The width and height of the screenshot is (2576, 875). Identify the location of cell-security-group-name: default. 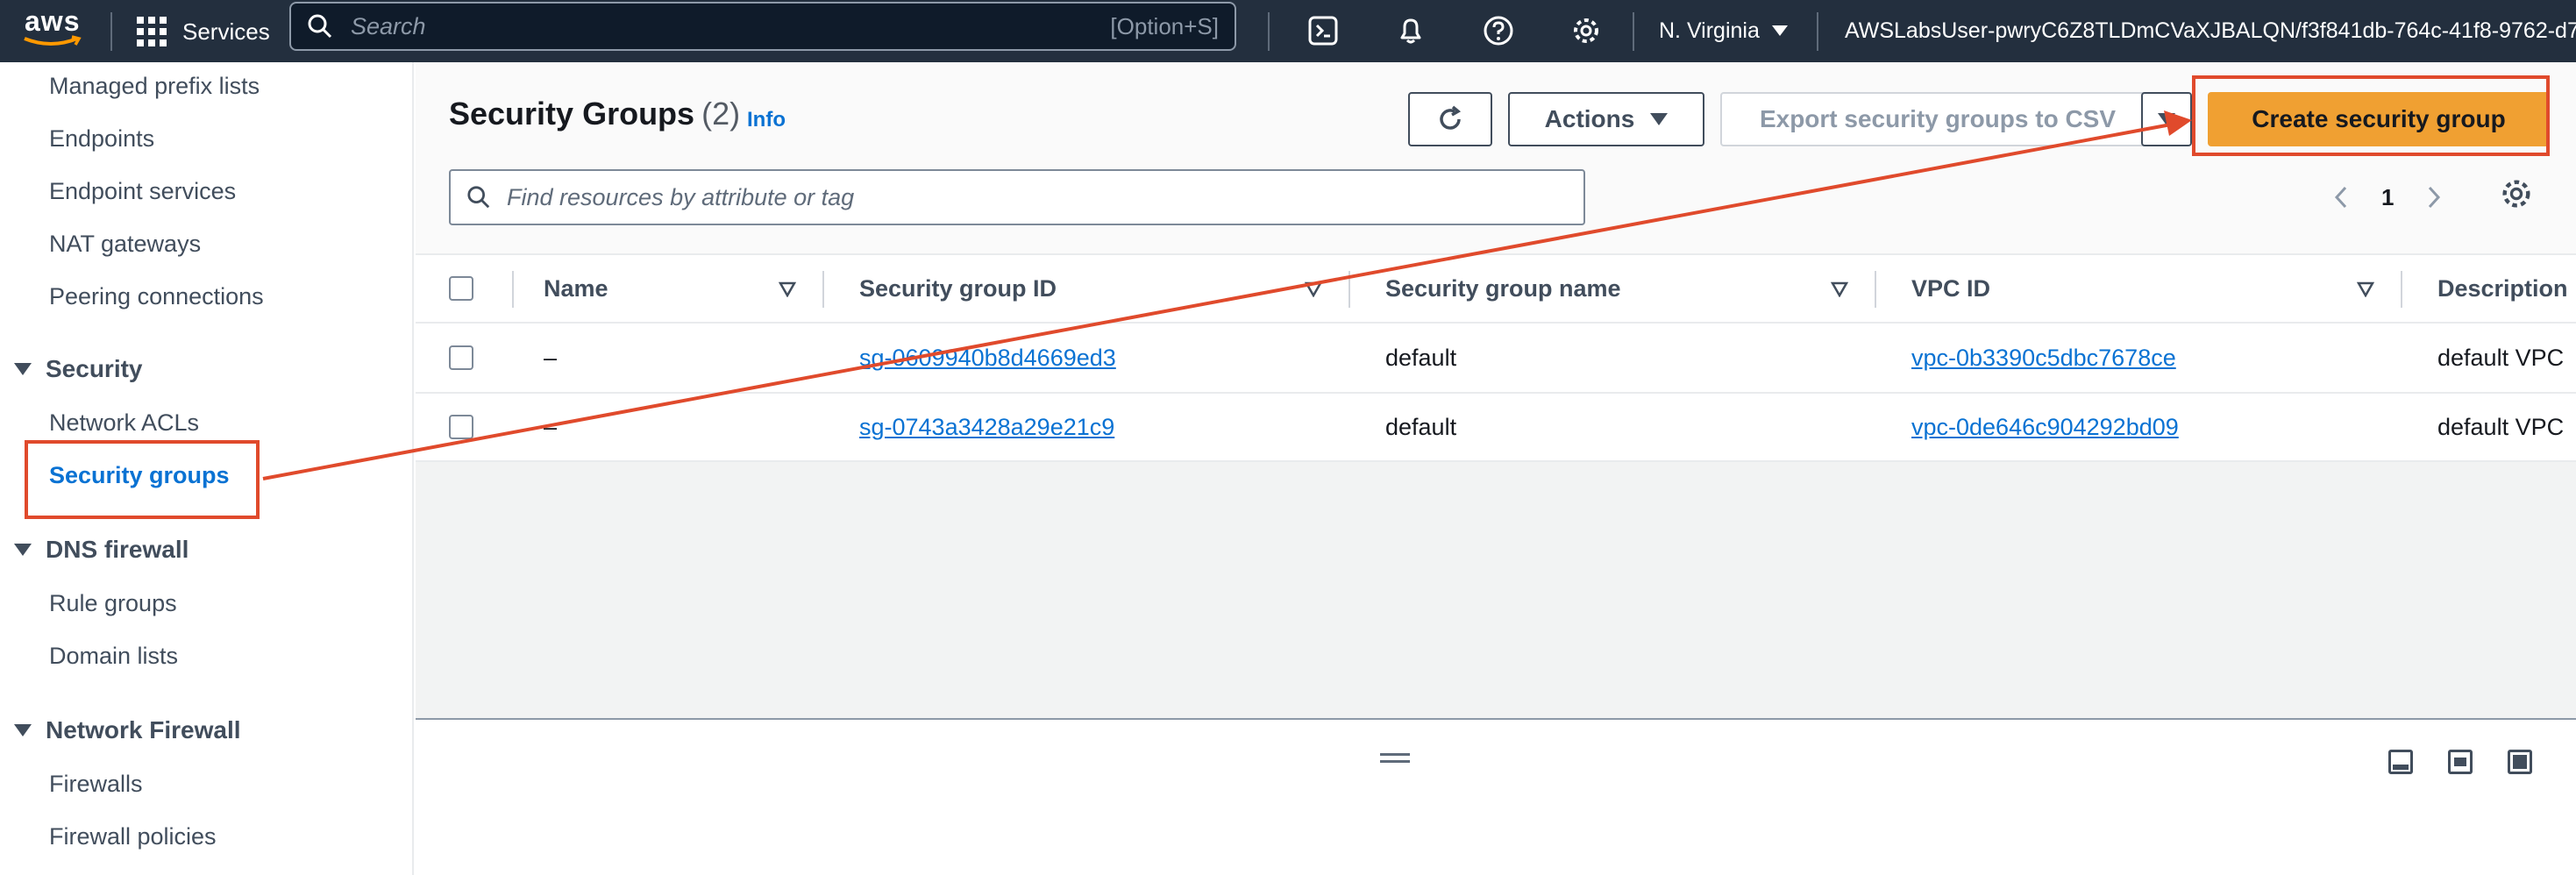
(1421, 357).